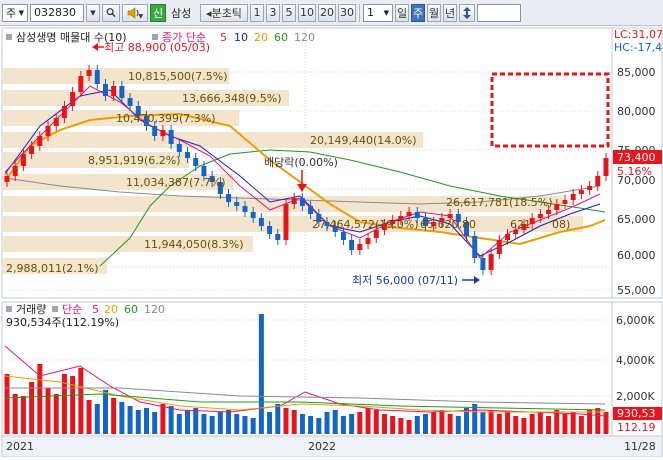 This screenshot has width=663, height=460. Describe the element at coordinates (635, 320) in the screenshot. I see `volume-tick-6000k: 6,000K` at that location.